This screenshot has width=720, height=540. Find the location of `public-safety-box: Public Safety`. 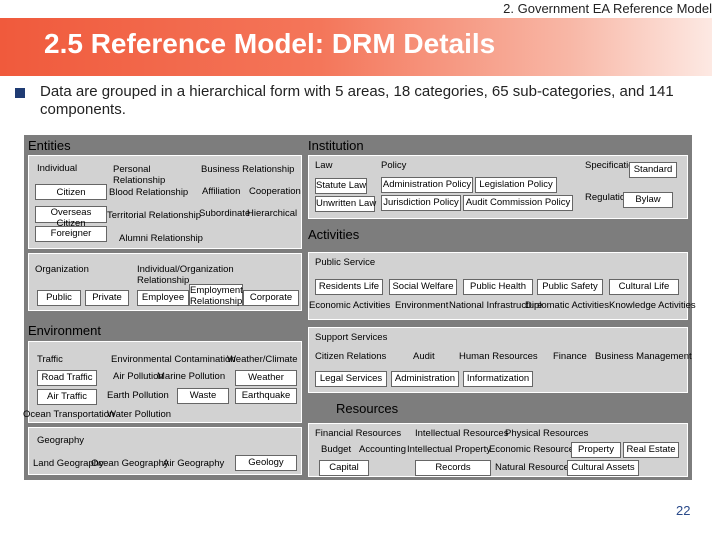

public-safety-box: Public Safety is located at coordinates (570, 287).